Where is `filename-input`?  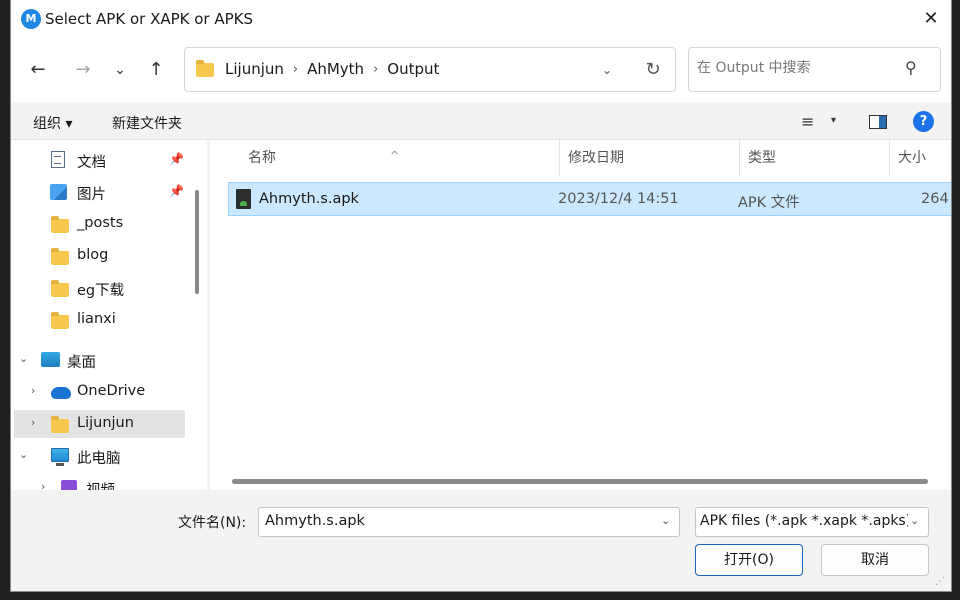 filename-input is located at coordinates (455, 521).